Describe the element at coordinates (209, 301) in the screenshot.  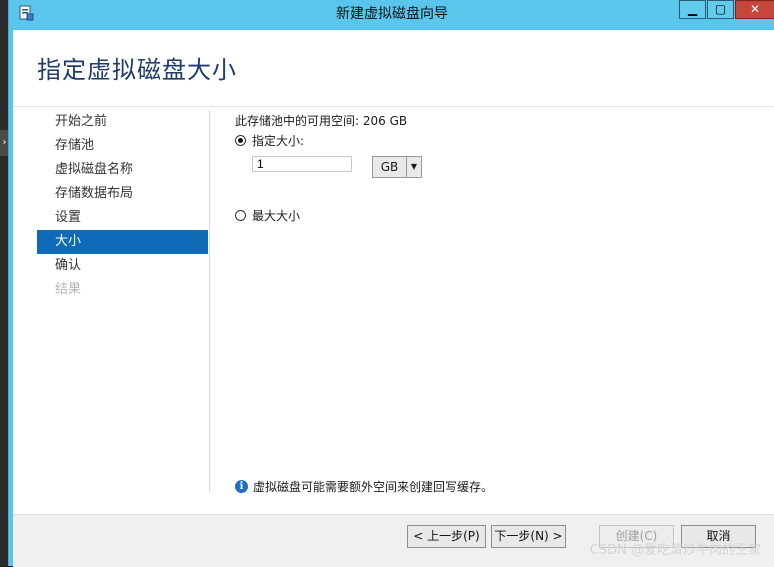
I see `nav-divider` at that location.